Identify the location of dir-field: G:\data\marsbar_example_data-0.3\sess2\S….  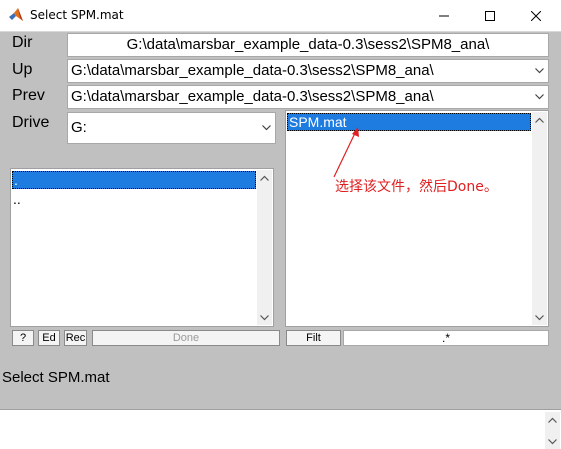
(308, 45).